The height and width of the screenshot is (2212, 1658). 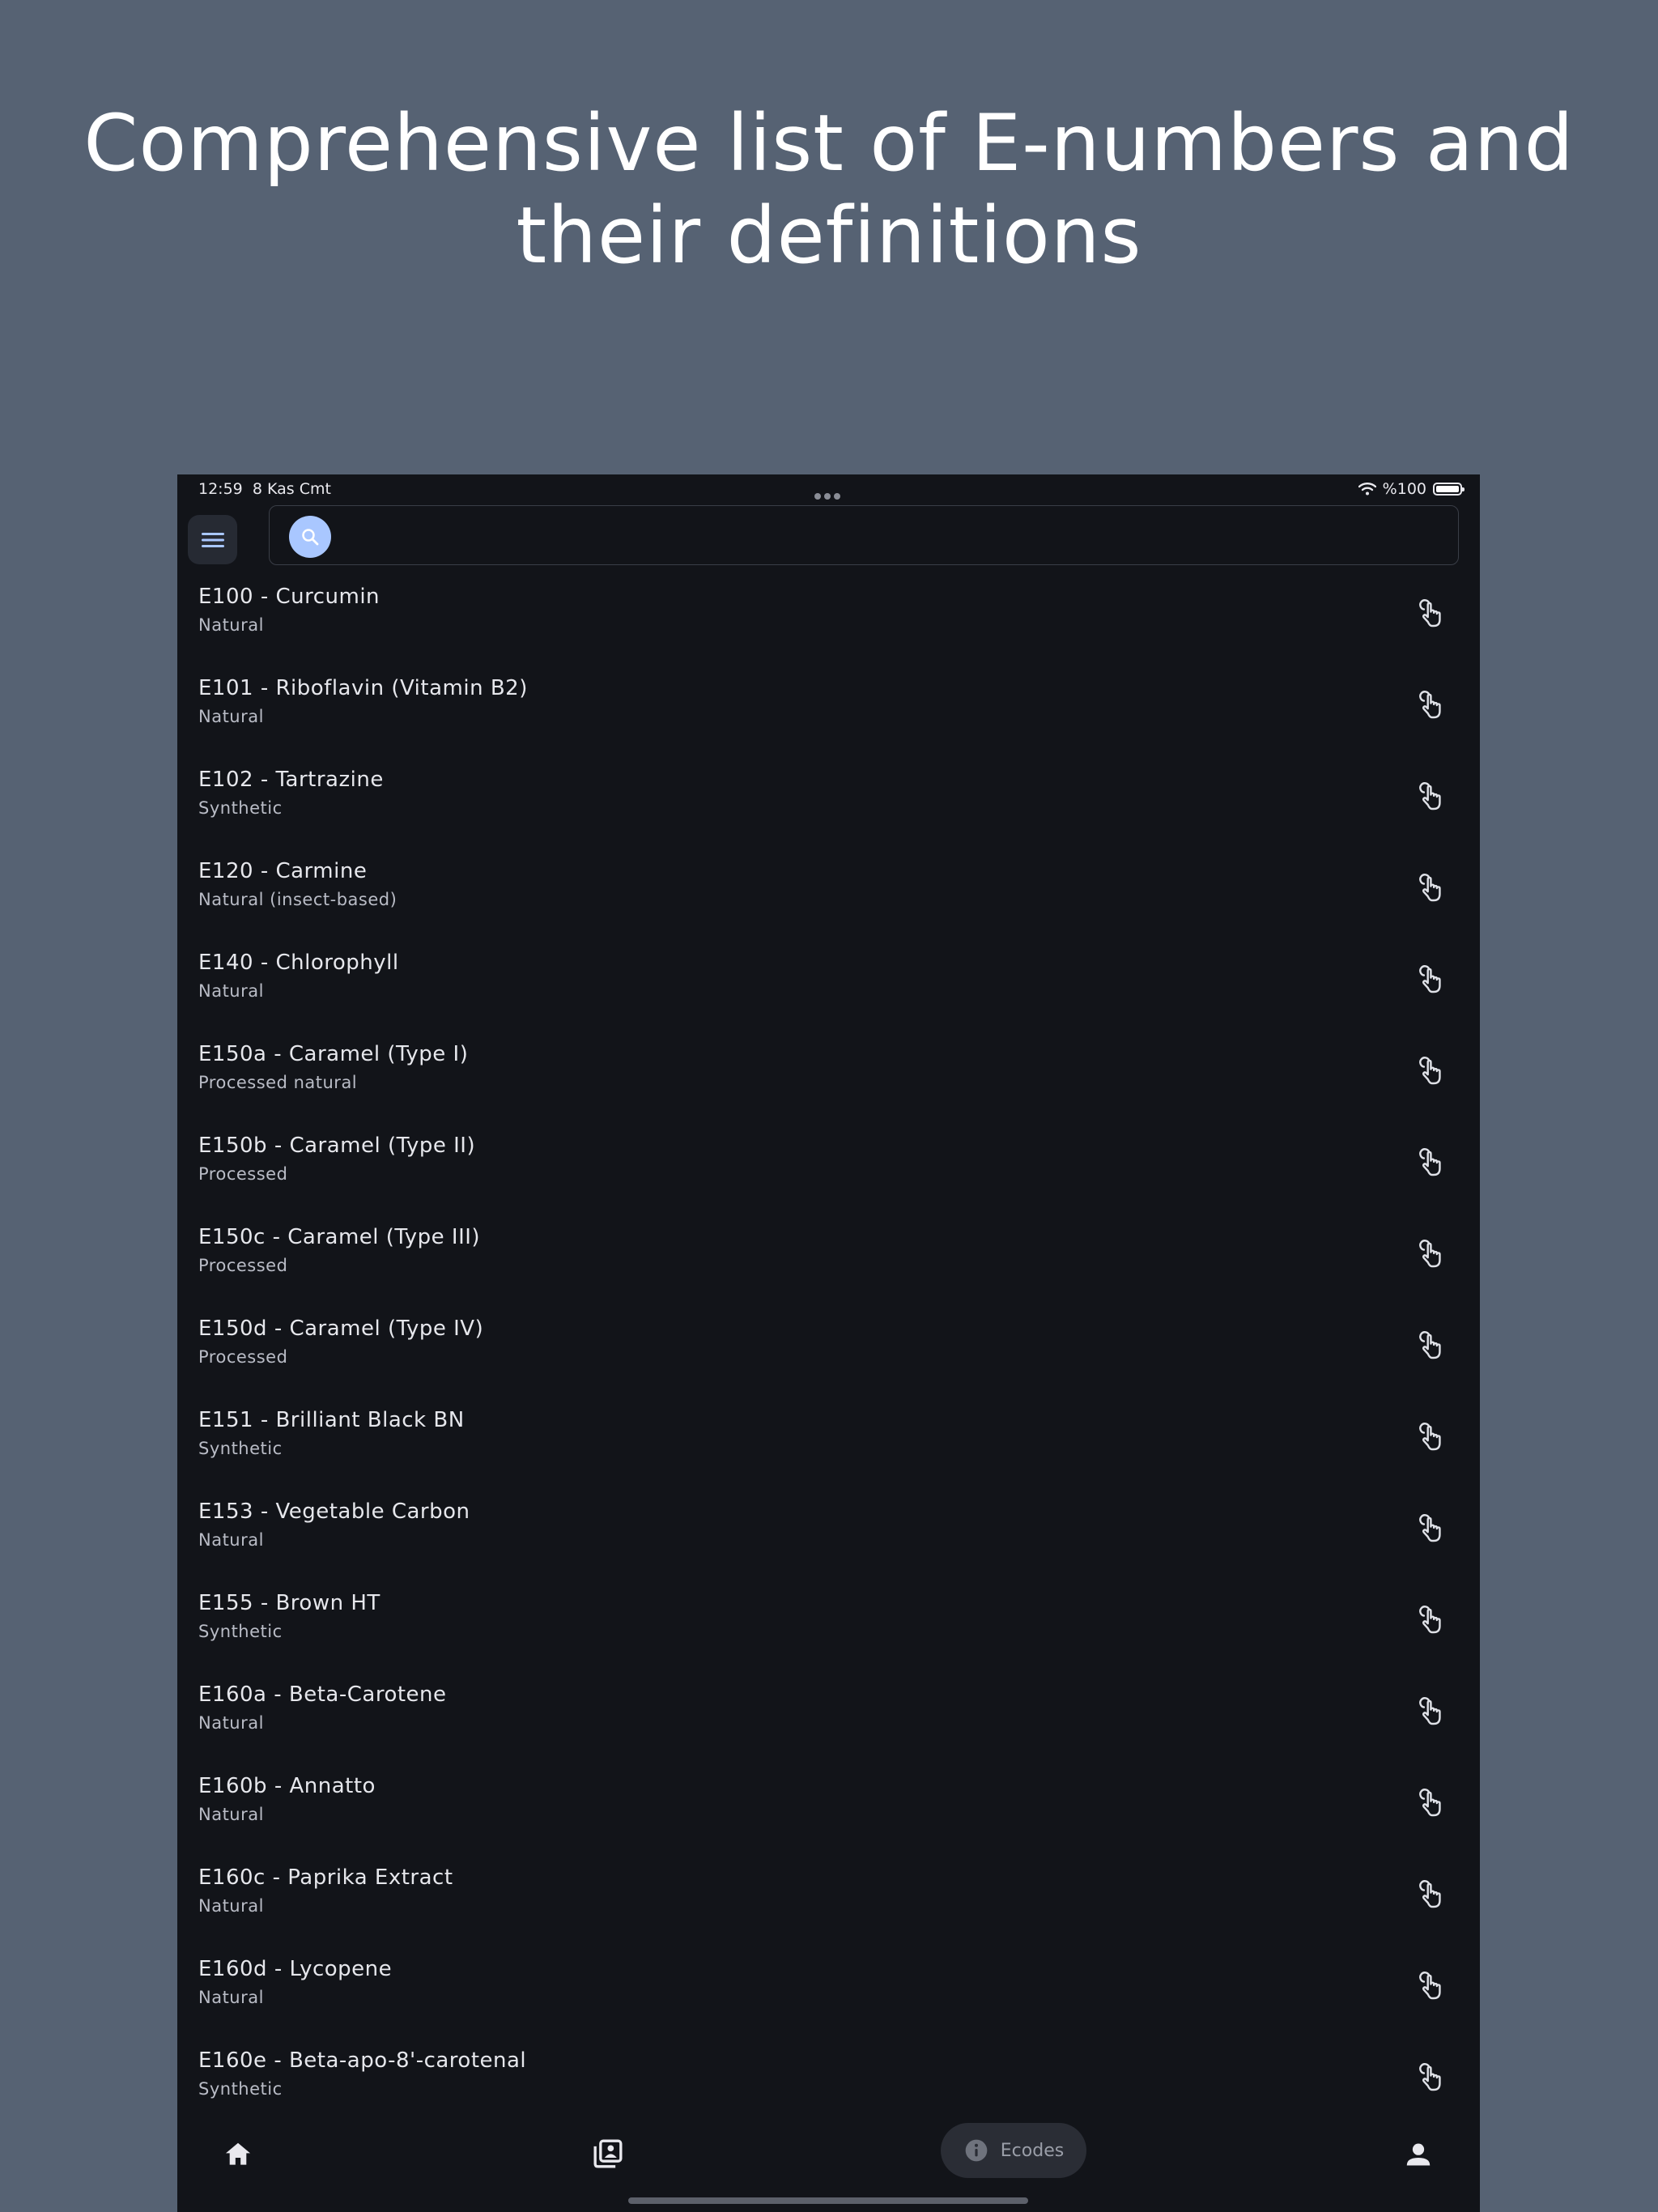 I want to click on multitasking-dots-icon, so click(x=829, y=493).